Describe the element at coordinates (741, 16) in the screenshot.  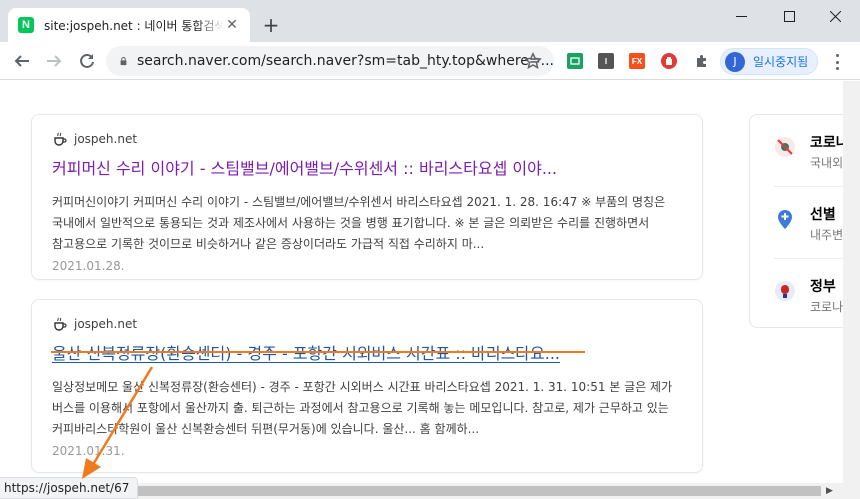
I see `minimize-button` at that location.